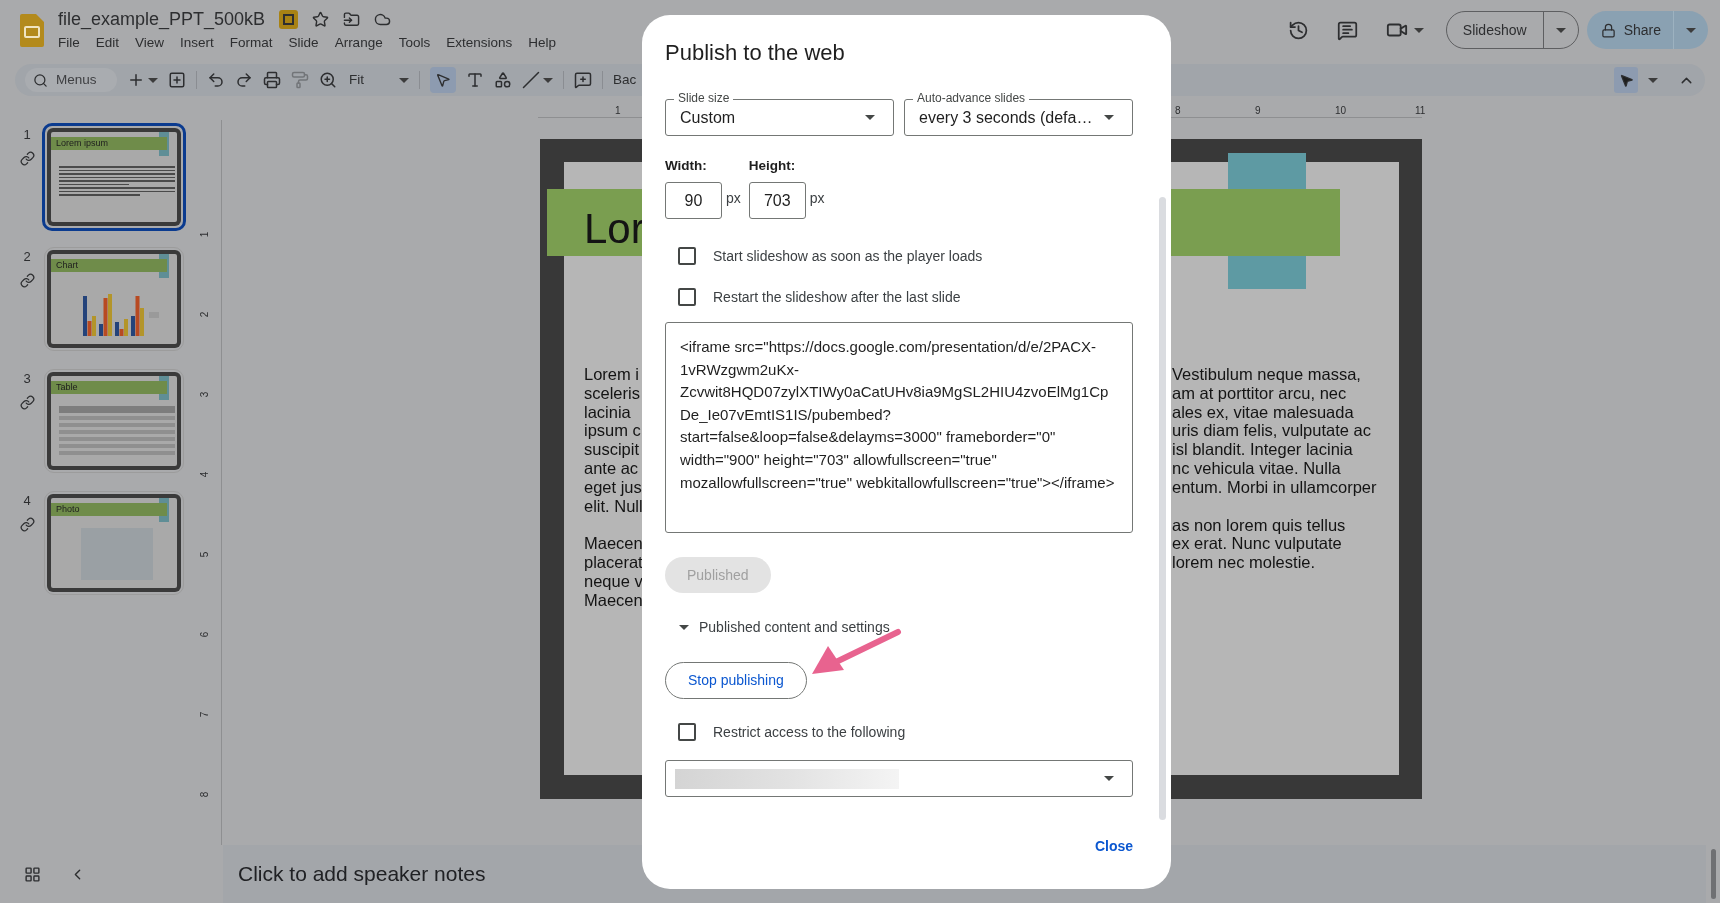  What do you see at coordinates (837, 297) in the screenshot?
I see `checkbox-label: Restart the slideshow after the last slide` at bounding box center [837, 297].